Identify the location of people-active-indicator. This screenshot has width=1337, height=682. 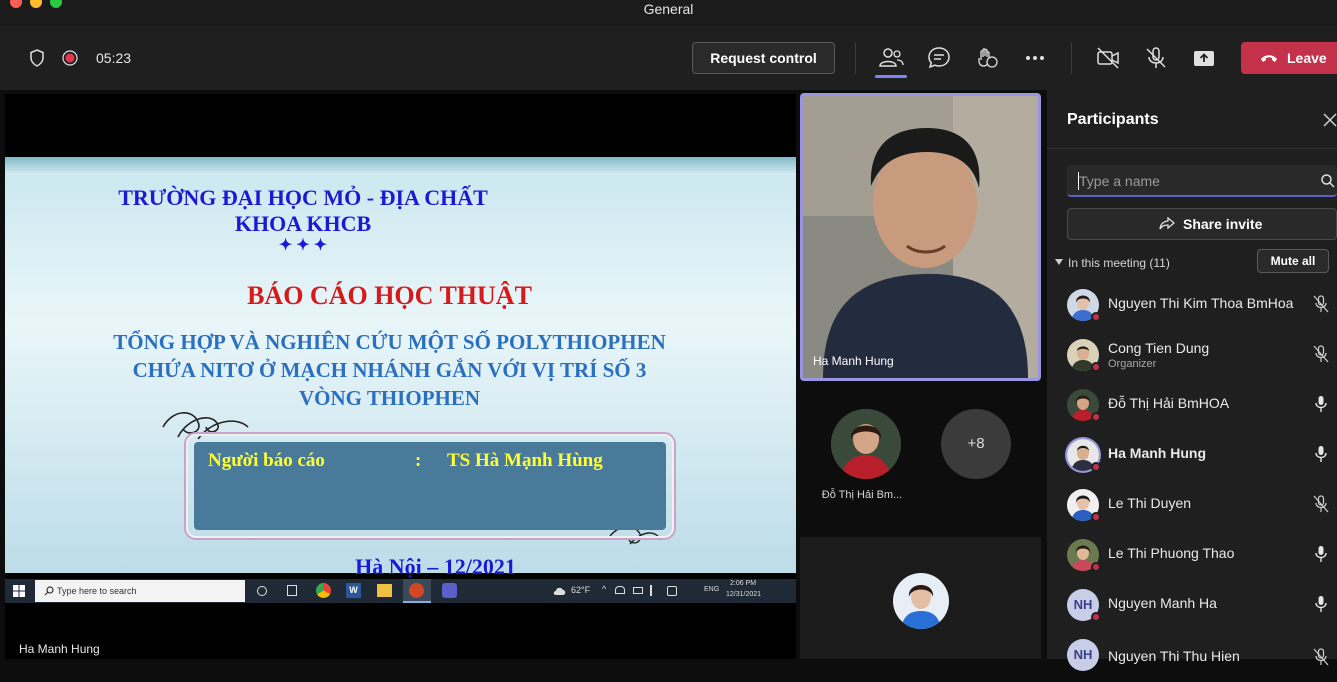
(891, 76).